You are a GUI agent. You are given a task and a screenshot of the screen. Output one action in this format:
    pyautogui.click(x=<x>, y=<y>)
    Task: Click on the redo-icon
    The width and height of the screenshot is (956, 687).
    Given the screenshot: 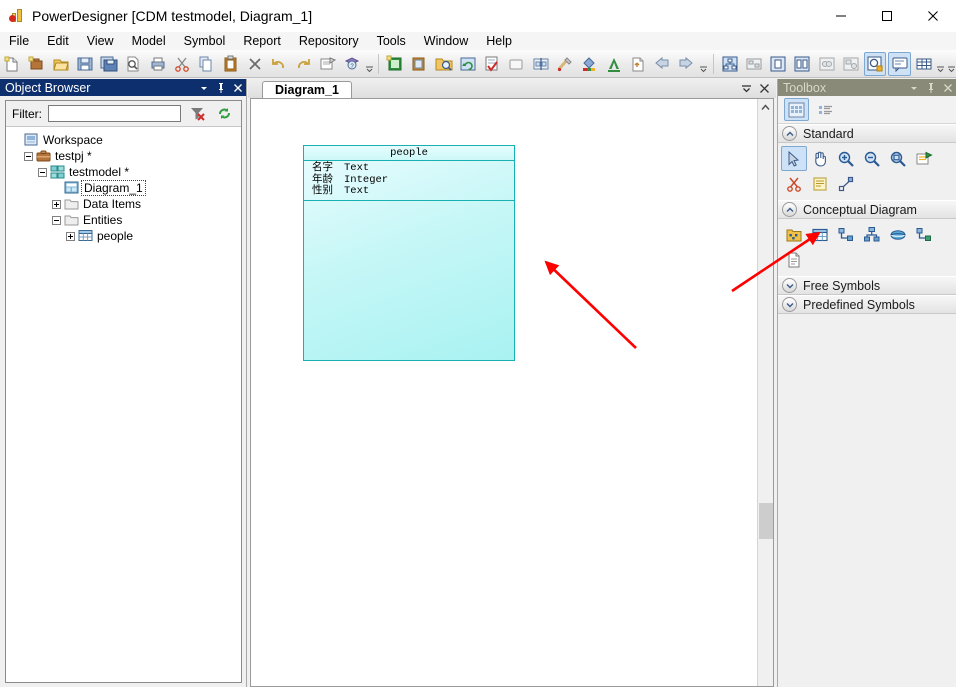 What is the action you would take?
    pyautogui.click(x=303, y=64)
    